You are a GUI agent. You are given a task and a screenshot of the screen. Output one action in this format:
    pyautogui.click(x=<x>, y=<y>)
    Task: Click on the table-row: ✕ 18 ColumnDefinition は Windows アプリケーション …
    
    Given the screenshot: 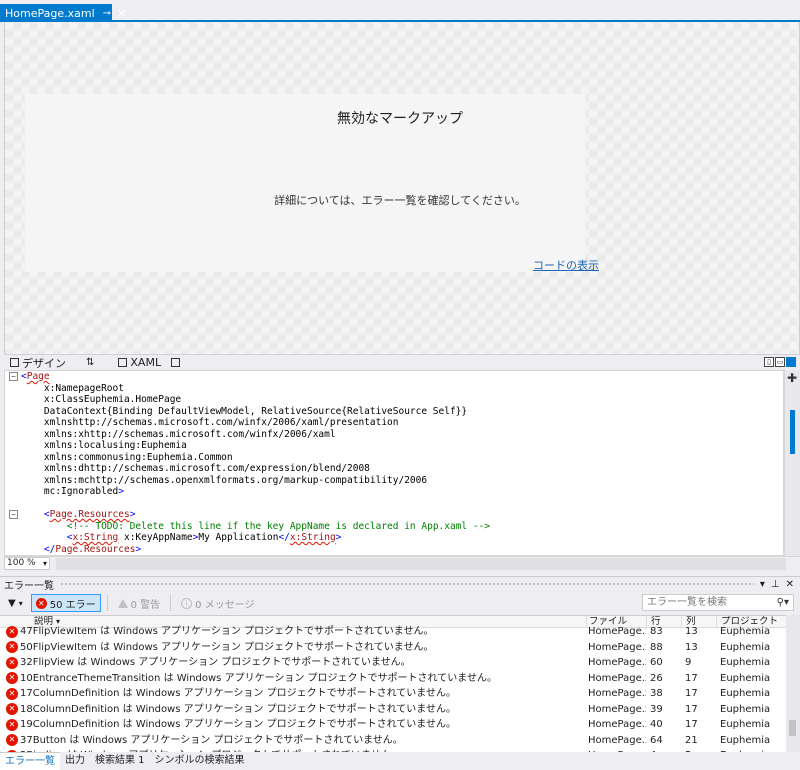 What is the action you would take?
    pyautogui.click(x=393, y=710)
    